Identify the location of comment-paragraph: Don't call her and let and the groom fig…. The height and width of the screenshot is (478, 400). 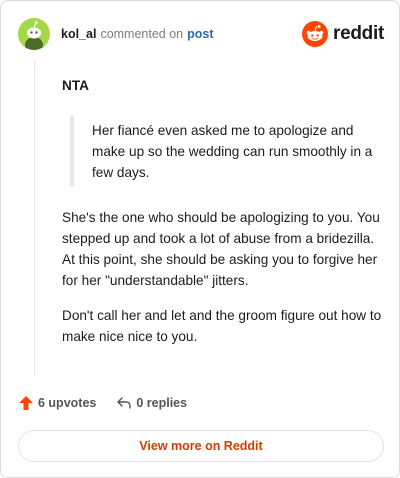
(222, 326).